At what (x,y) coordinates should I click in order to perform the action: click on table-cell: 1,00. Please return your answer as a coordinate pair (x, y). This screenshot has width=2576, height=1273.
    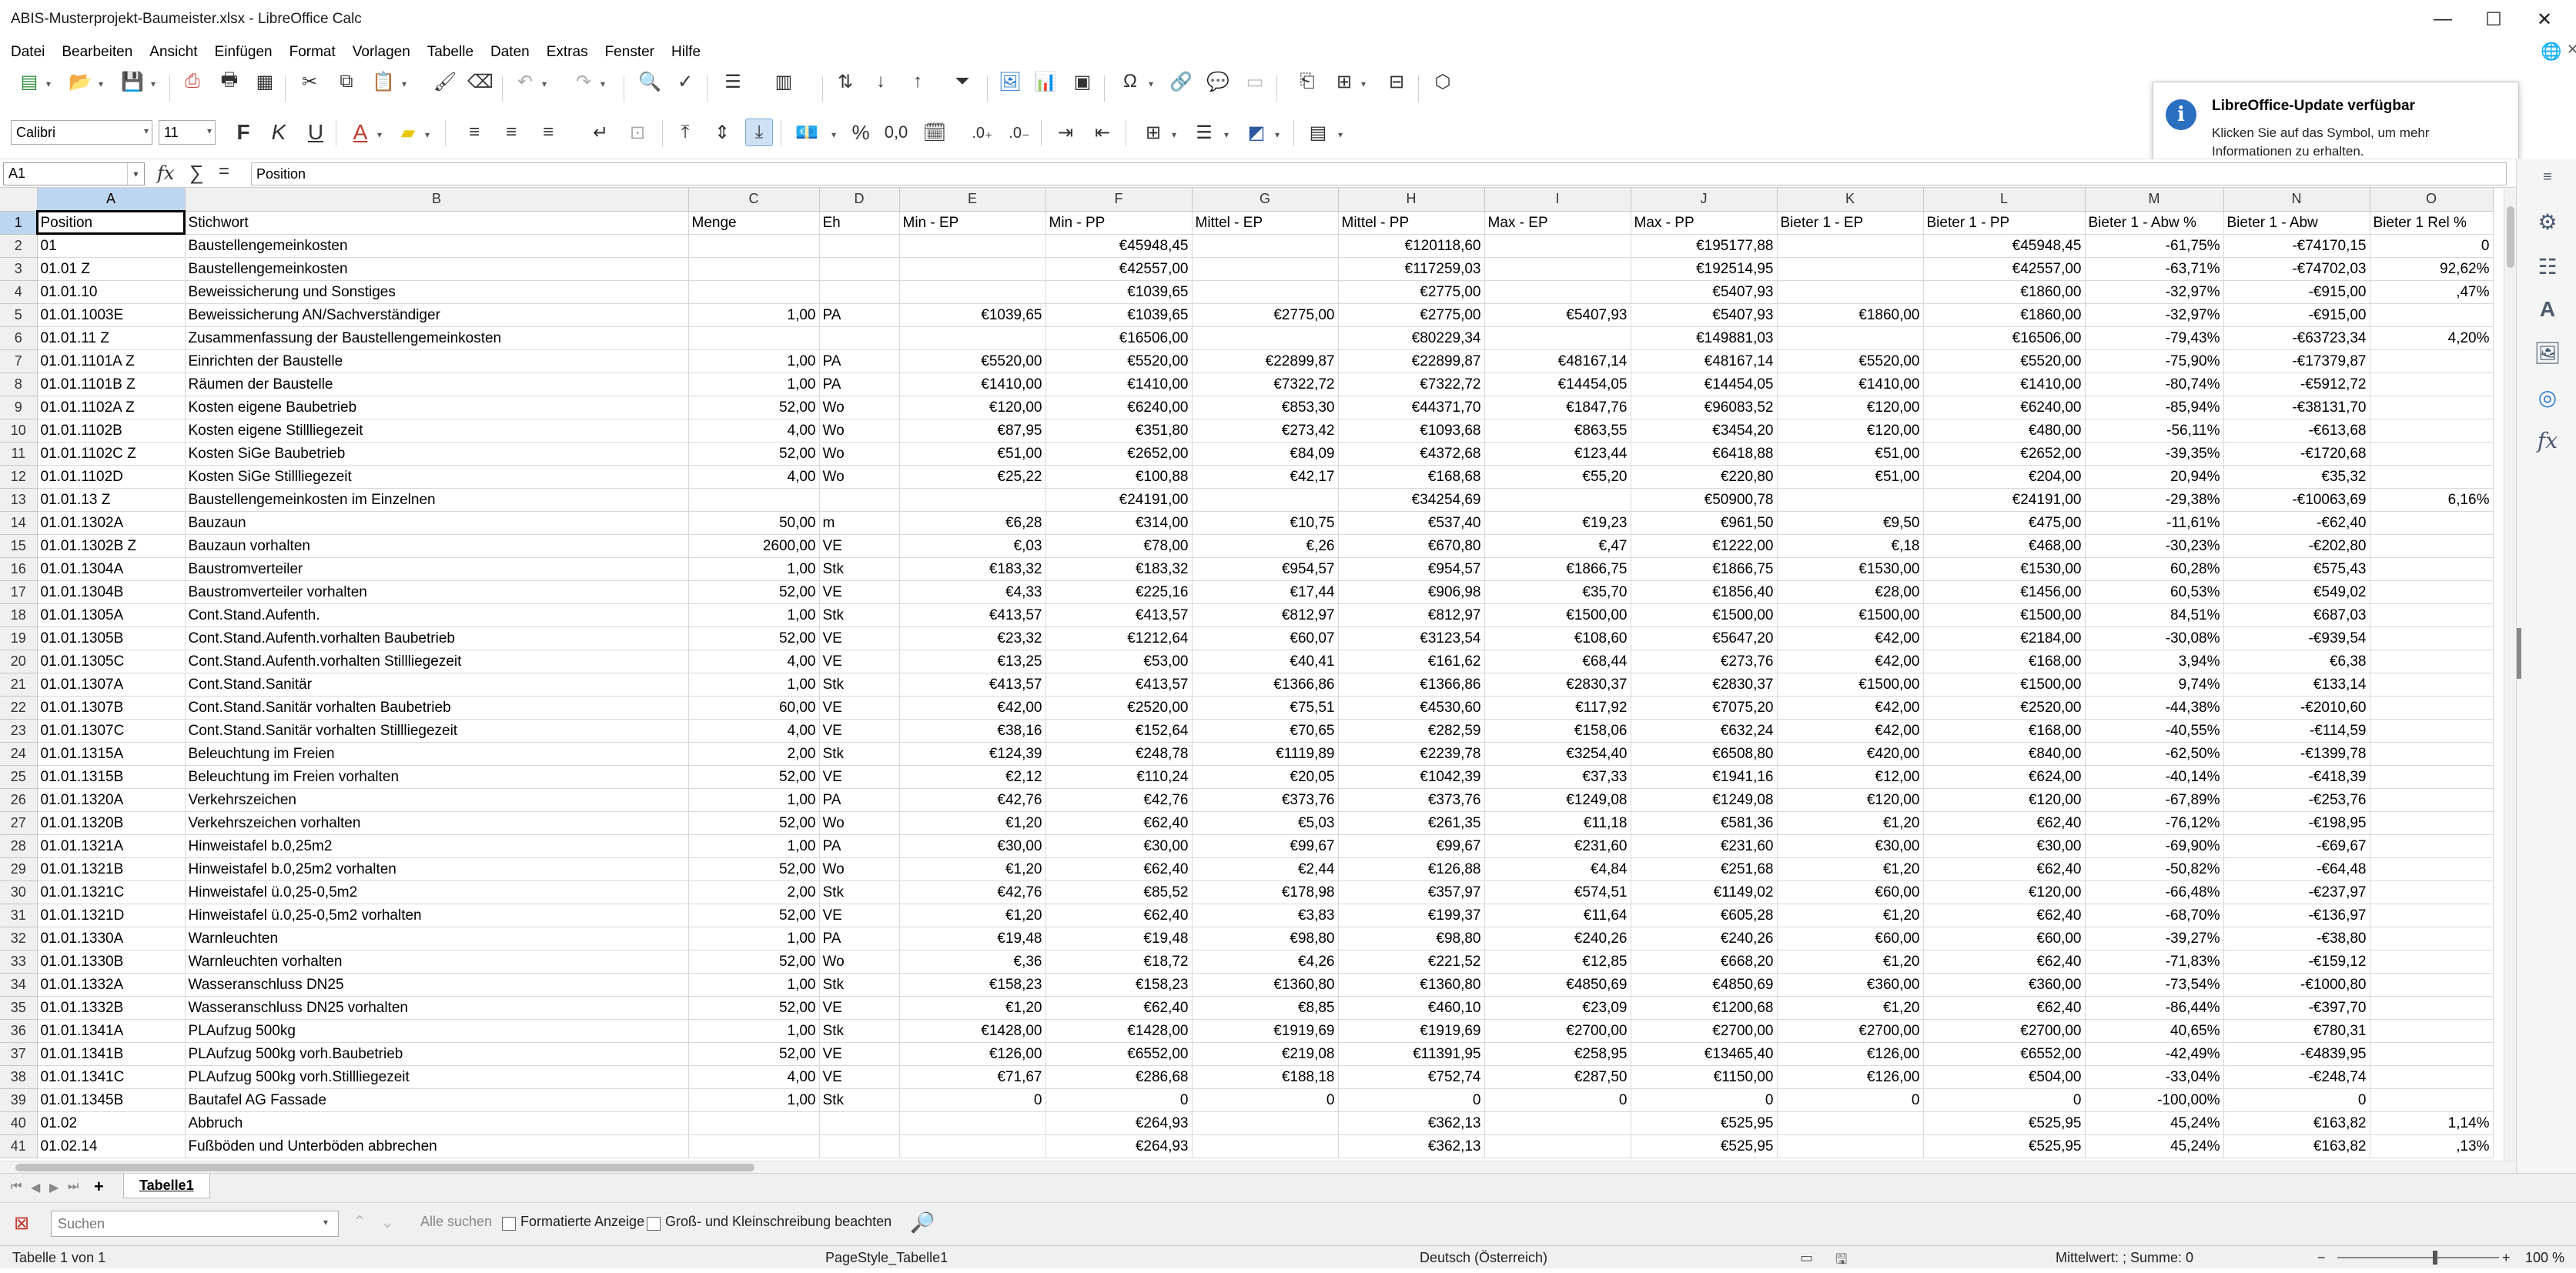
    Looking at the image, I should click on (754, 315).